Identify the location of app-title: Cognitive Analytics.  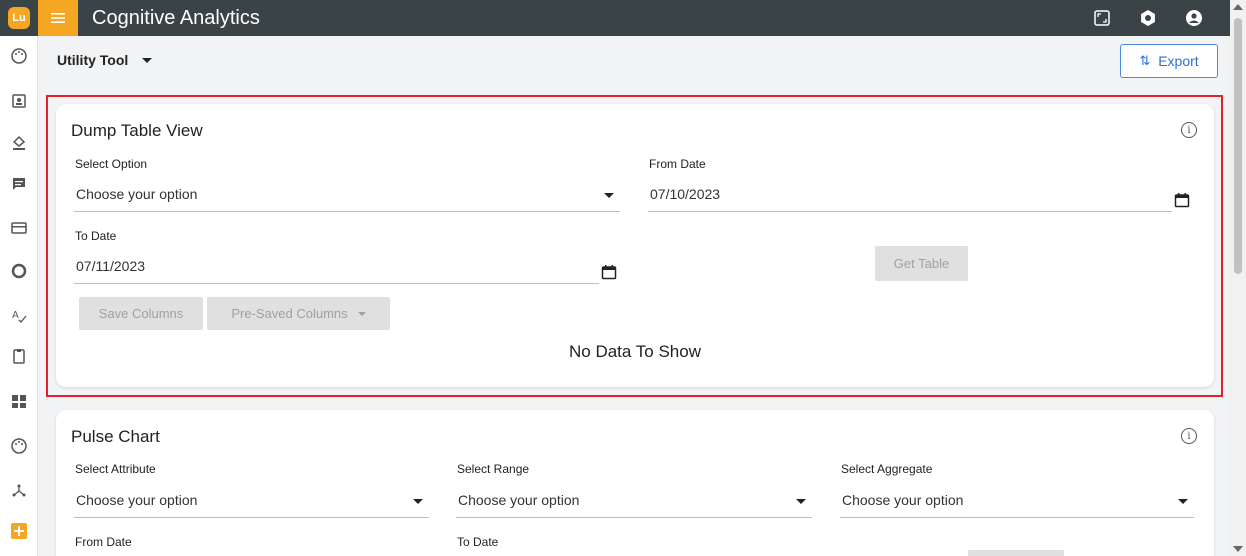
(176, 17).